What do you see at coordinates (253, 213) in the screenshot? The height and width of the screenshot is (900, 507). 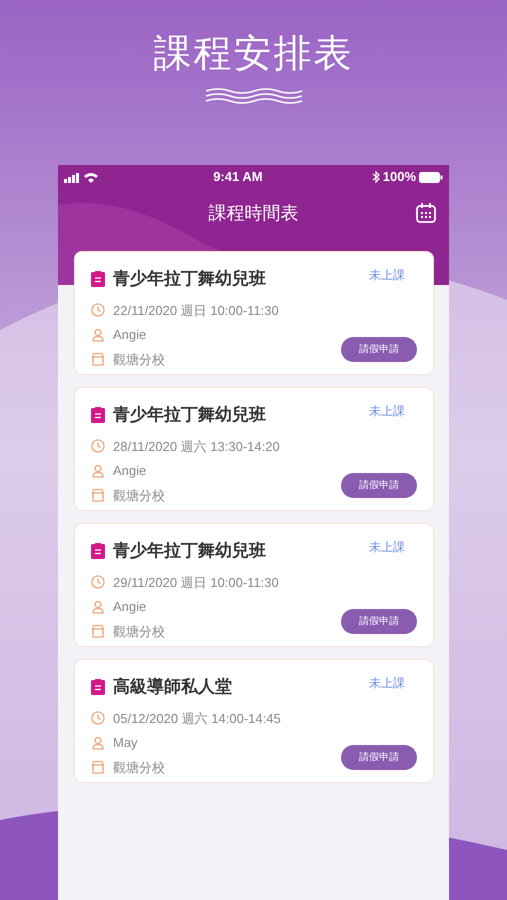 I see `screen-title: 課程時間表` at bounding box center [253, 213].